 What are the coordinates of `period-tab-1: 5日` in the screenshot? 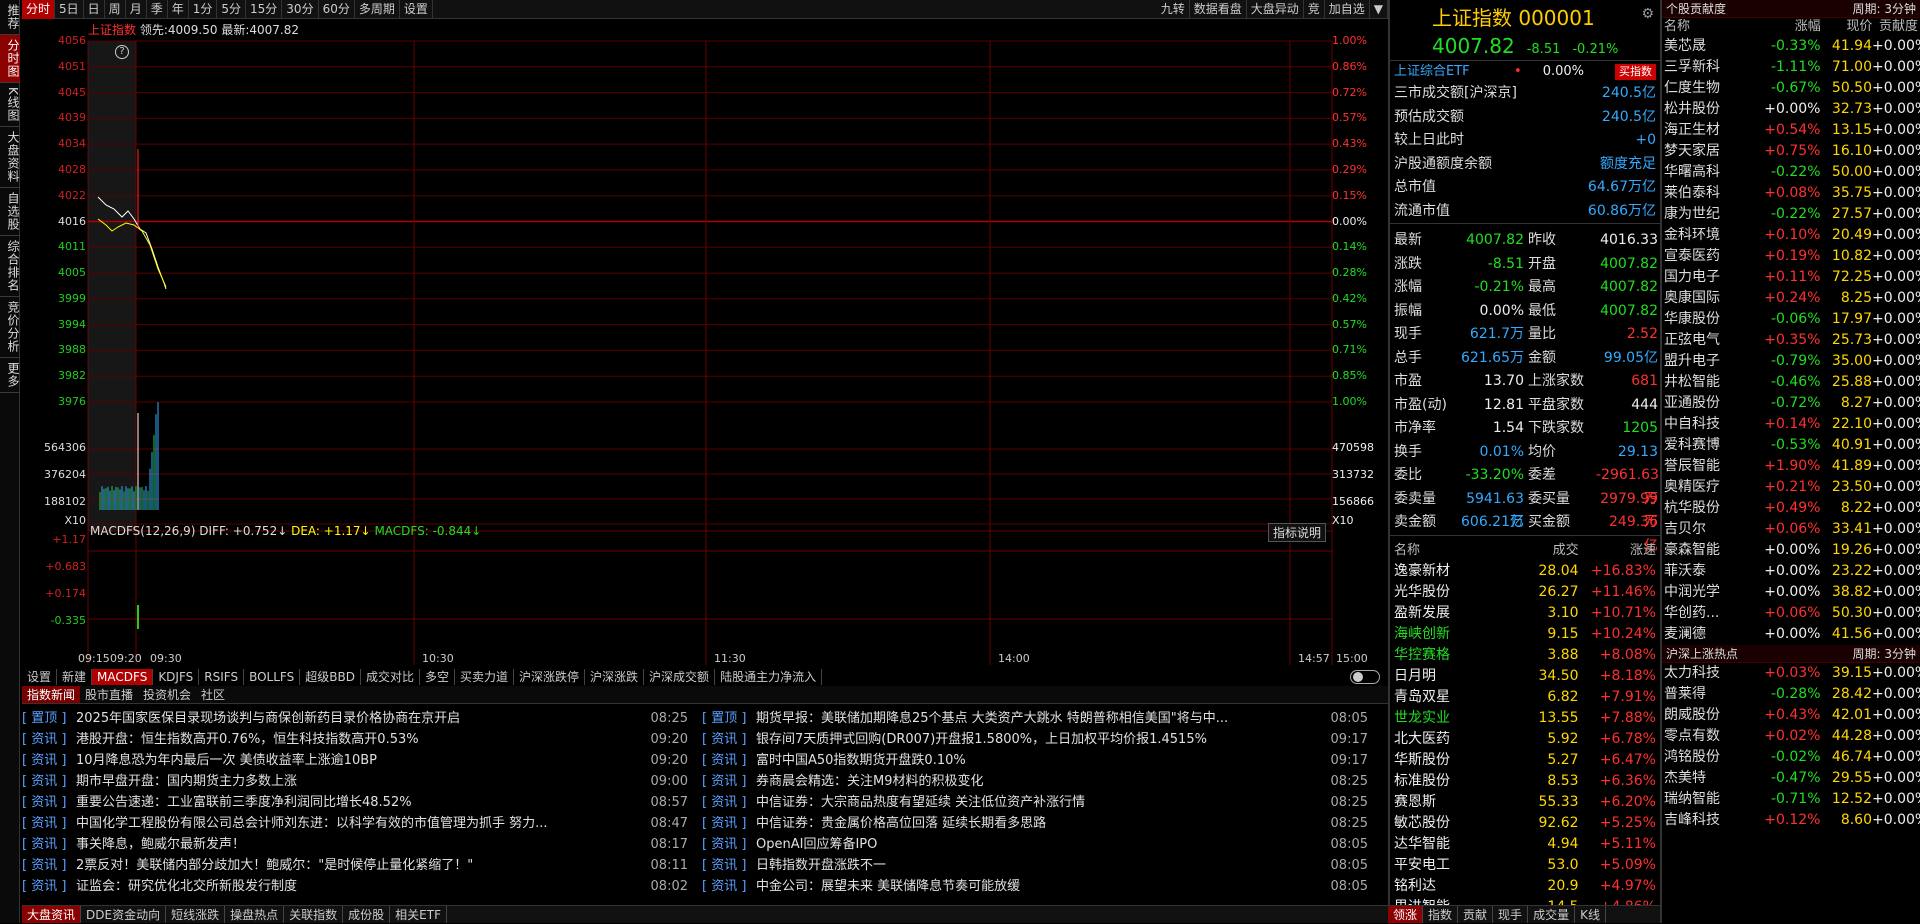 It's located at (69, 9).